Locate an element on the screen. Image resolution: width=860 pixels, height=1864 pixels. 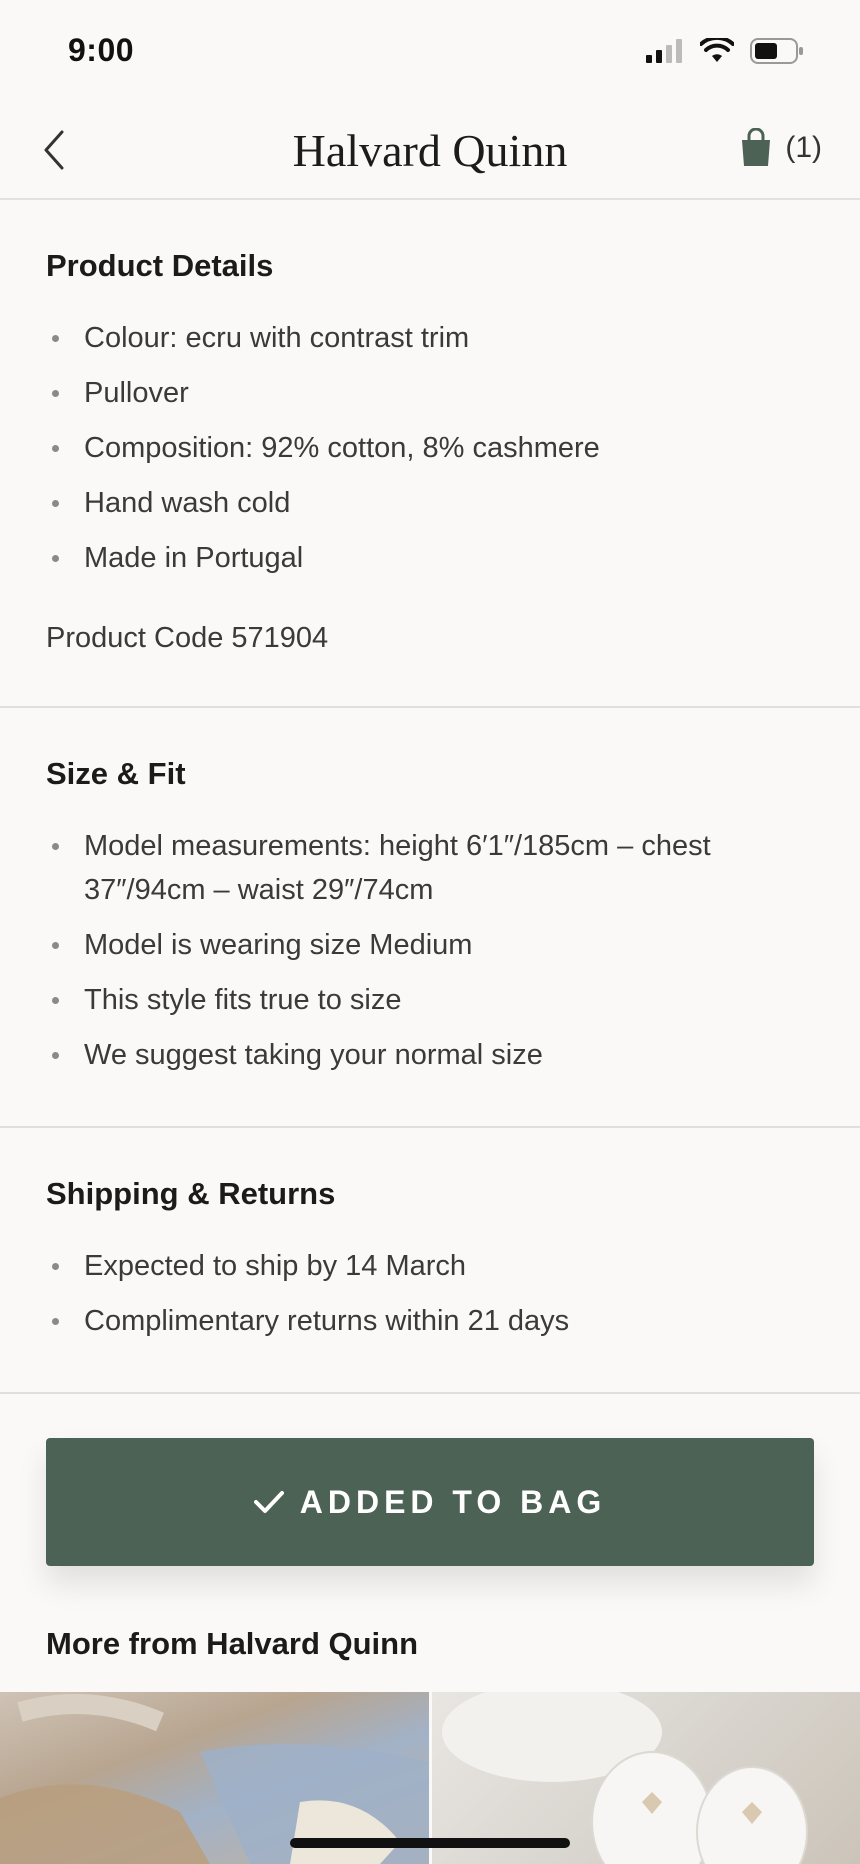
list-item: Model is wearing size Medium is located at coordinates (433, 945).